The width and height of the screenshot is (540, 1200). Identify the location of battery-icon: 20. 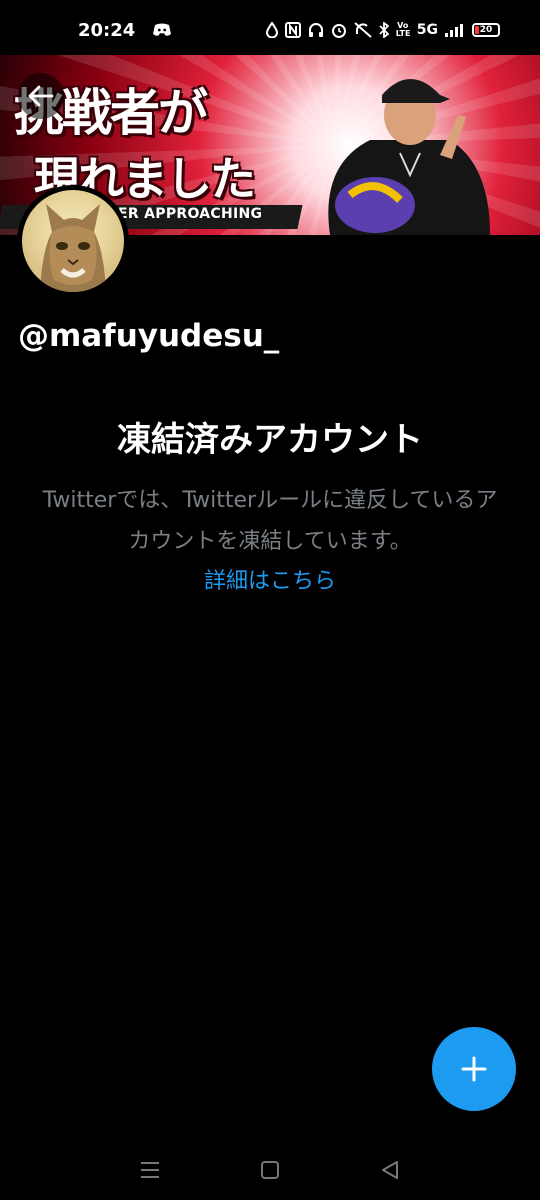
(486, 30).